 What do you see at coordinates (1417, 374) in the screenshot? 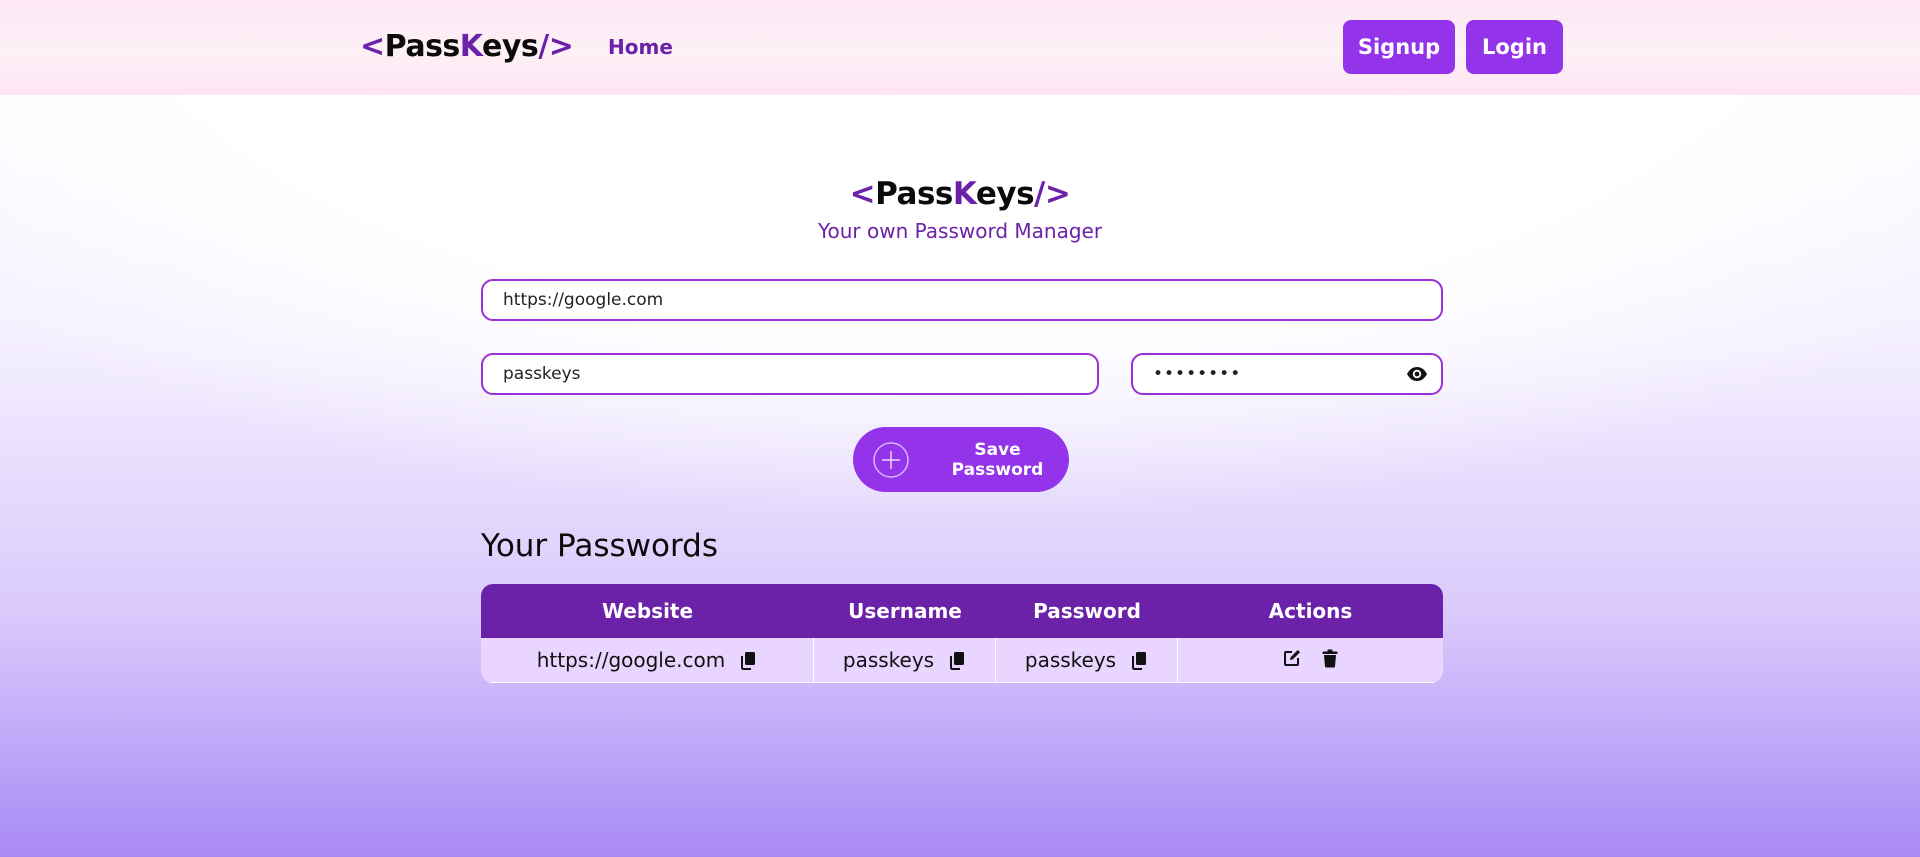
I see `eye-icon` at bounding box center [1417, 374].